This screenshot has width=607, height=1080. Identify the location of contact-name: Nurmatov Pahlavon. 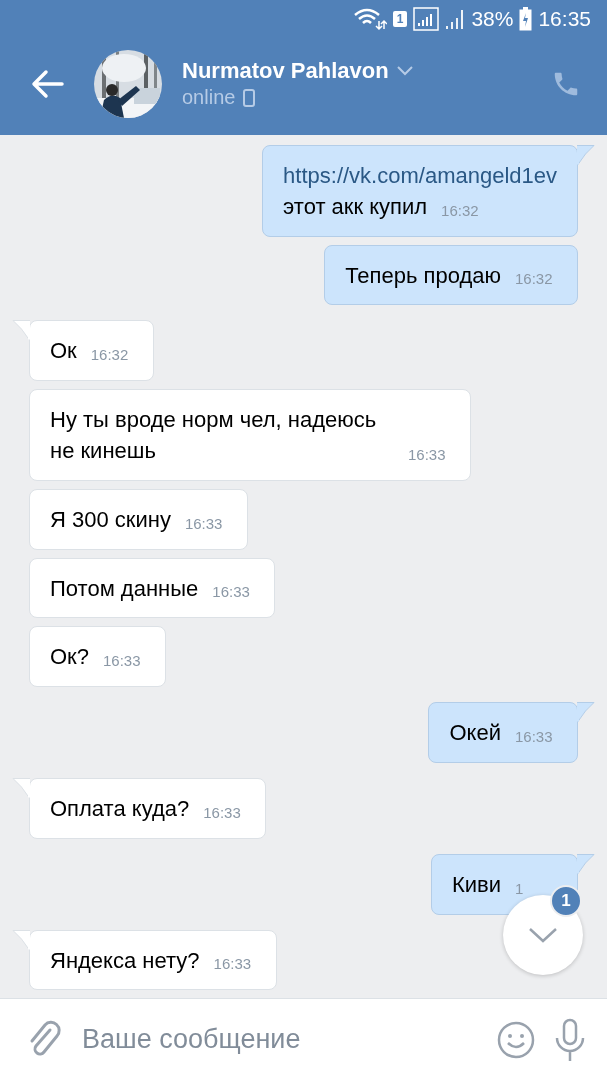
(285, 71).